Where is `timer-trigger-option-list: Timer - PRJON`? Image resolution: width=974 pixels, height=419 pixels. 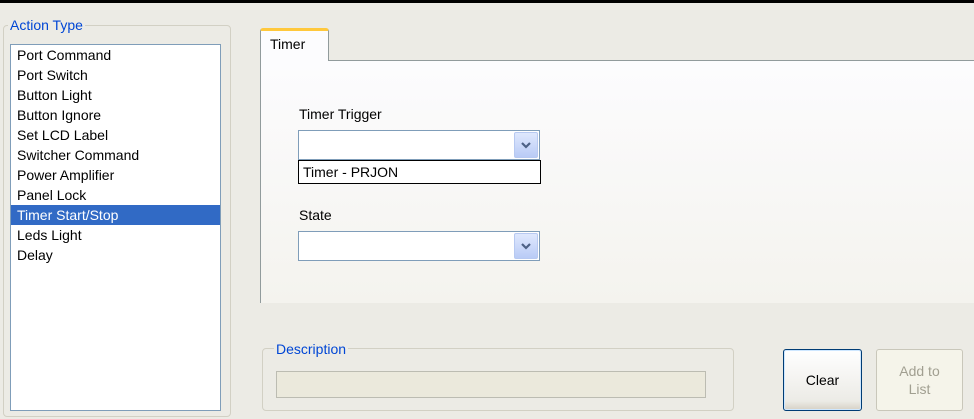
timer-trigger-option-list: Timer - PRJON is located at coordinates (419, 172).